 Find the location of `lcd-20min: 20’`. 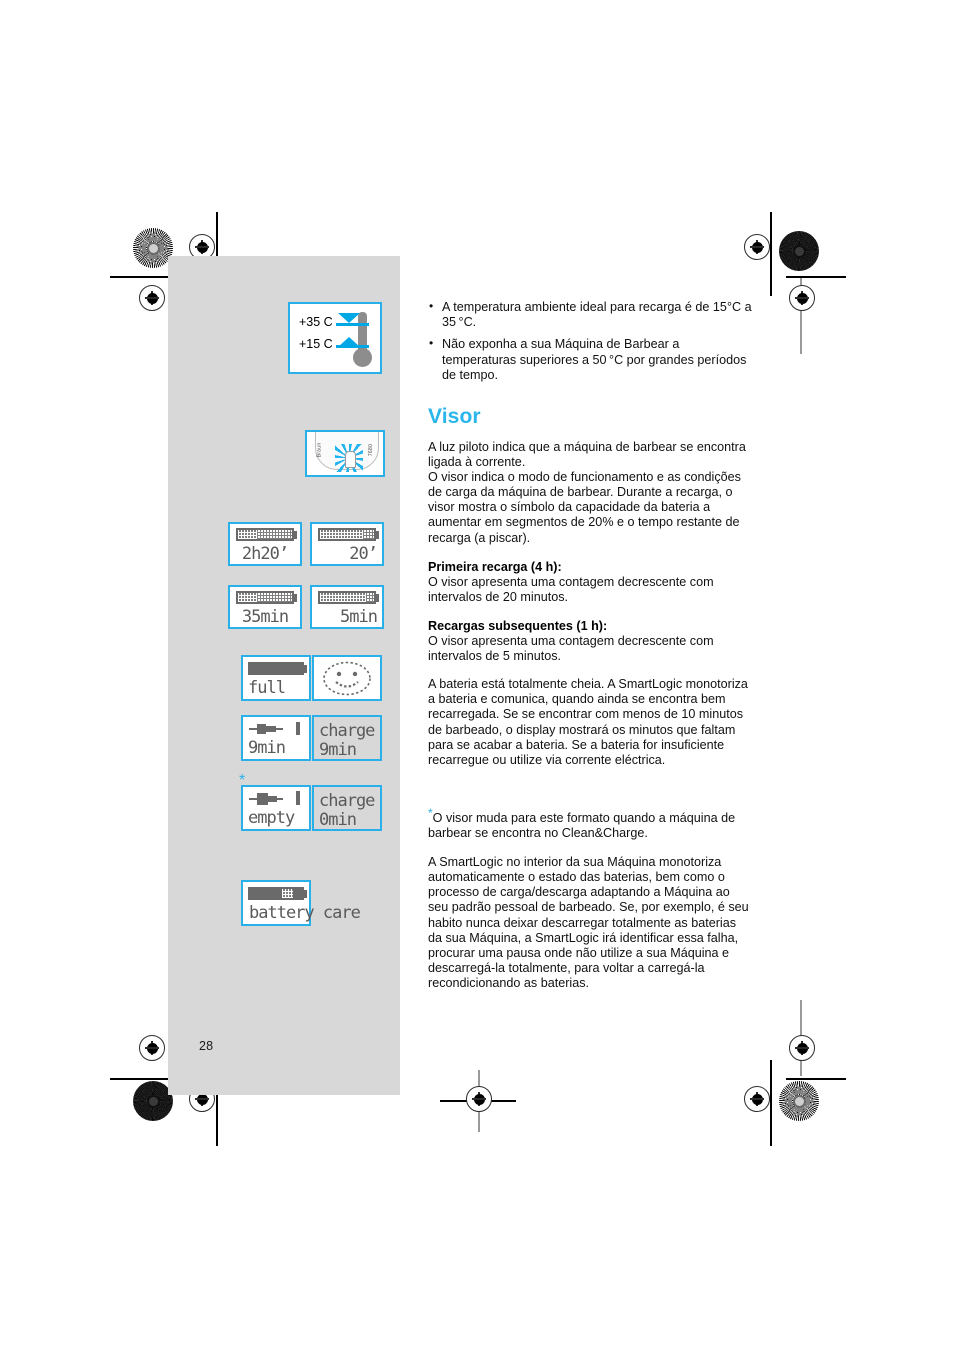

lcd-20min: 20’ is located at coordinates (347, 544).